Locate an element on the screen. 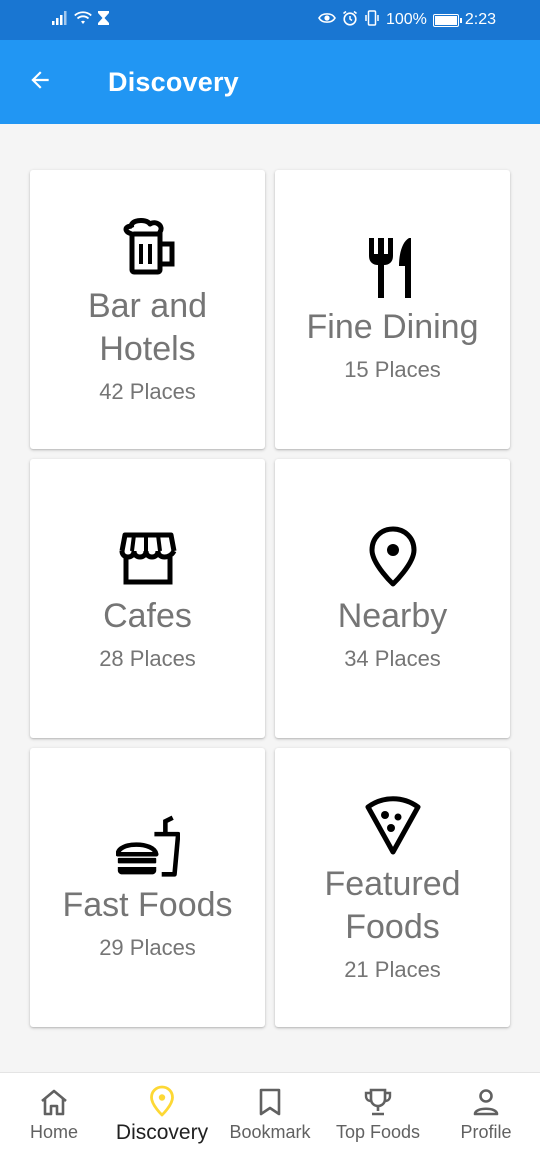 Image resolution: width=540 pixels, height=1156 pixels. vibrate-icon is located at coordinates (372, 20).